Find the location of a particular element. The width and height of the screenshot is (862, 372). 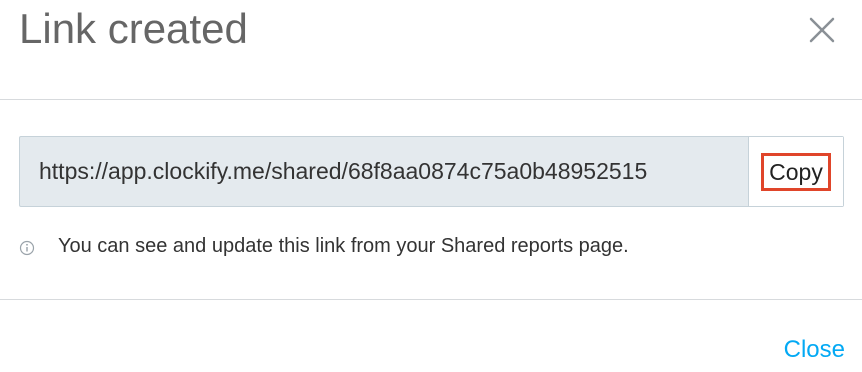

dialog-title: Link created is located at coordinates (133, 28).